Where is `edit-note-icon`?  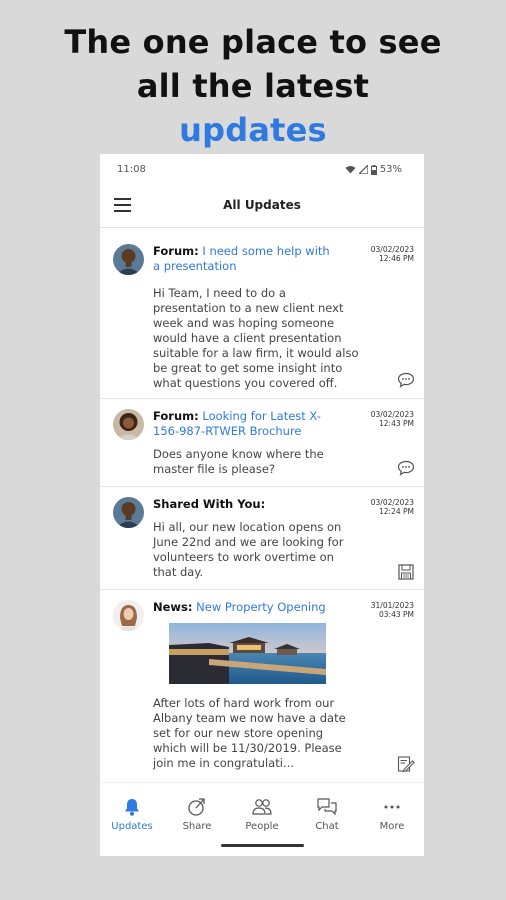
edit-note-icon is located at coordinates (406, 764).